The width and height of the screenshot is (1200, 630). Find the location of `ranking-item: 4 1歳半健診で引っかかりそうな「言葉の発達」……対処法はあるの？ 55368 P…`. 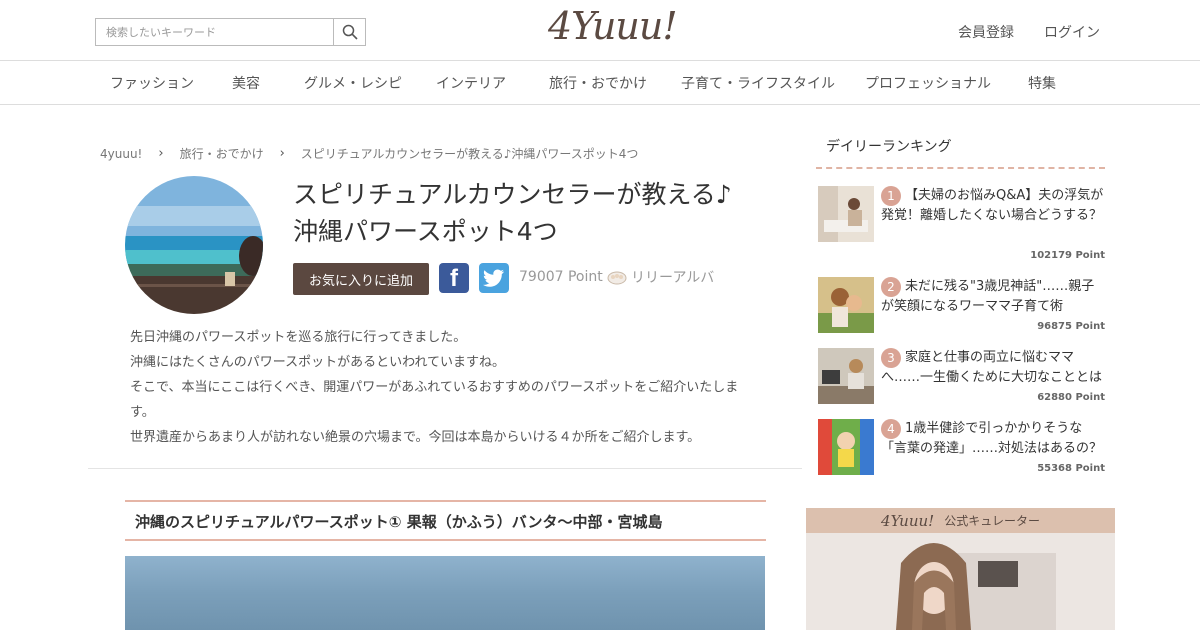

ranking-item: 4 1歳半健診で引っかかりそうな「言葉の発達」……対処法はあるの？ 55368 P… is located at coordinates (961, 447).